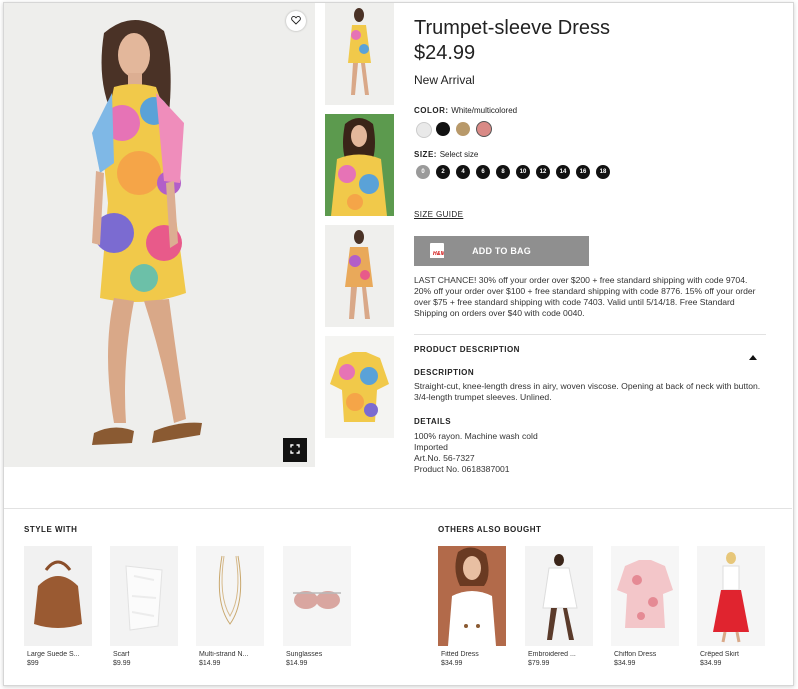  I want to click on size-option: 18, so click(603, 172).